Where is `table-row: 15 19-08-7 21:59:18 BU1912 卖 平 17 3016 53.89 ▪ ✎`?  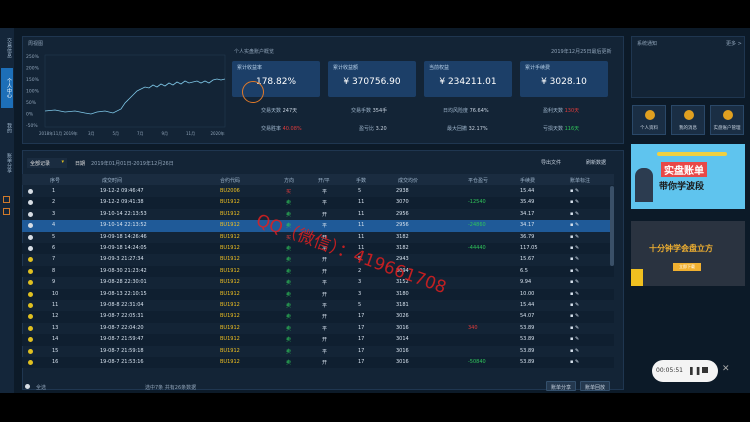 table-row: 15 19-08-7 21:59:18 BU1912 卖 平 17 3016 53.89 ▪ ✎ is located at coordinates (318, 351).